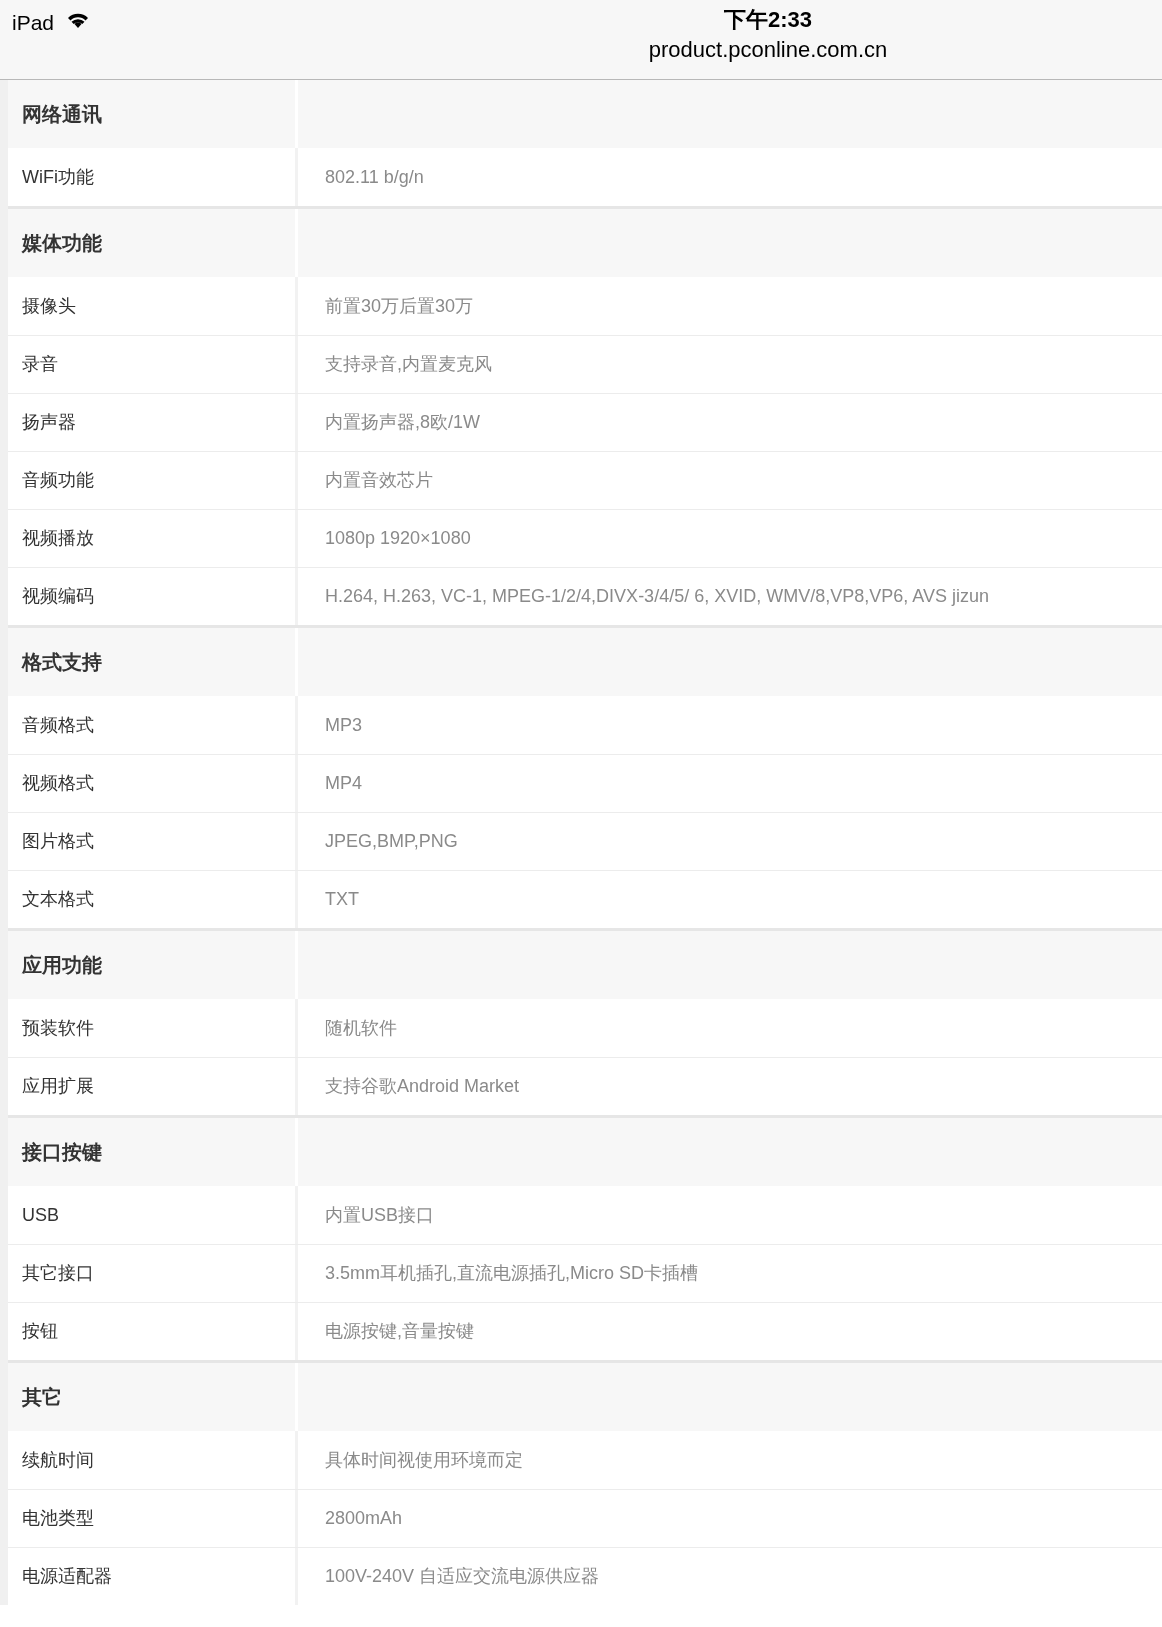 Image resolution: width=1162 pixels, height=1627 pixels. I want to click on spec-value: 内置扬声器,8欧/1W, so click(402, 422).